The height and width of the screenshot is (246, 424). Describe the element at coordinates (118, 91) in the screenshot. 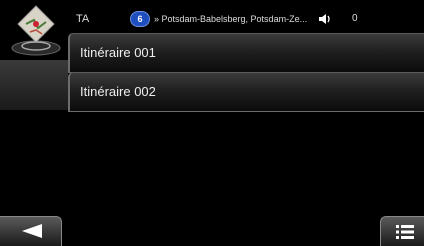

I see `route-item-label: Itinéraire 002` at that location.